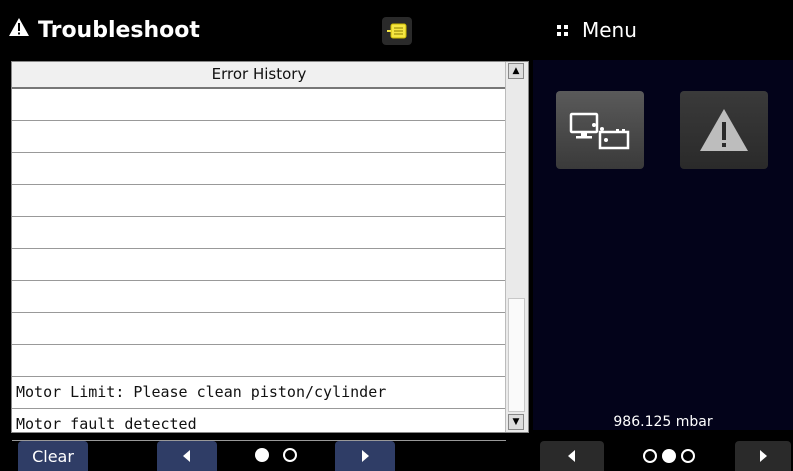 This screenshot has width=793, height=471. What do you see at coordinates (19, 30) in the screenshot?
I see `warning-icon` at bounding box center [19, 30].